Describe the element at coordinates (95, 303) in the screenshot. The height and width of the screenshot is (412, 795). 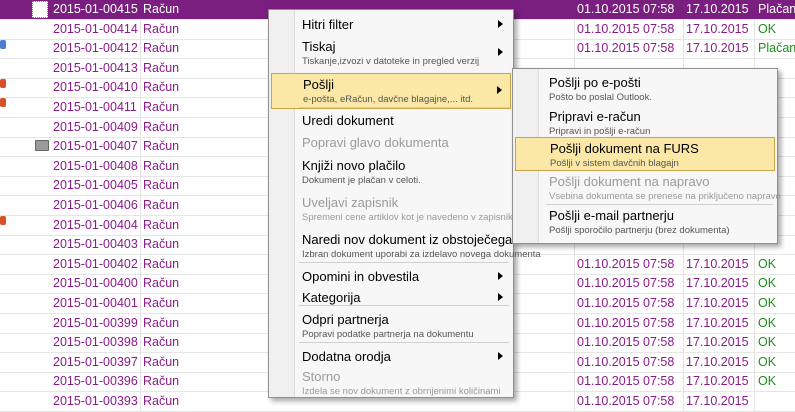
I see `document-number-cell: 2015-01-00401` at that location.